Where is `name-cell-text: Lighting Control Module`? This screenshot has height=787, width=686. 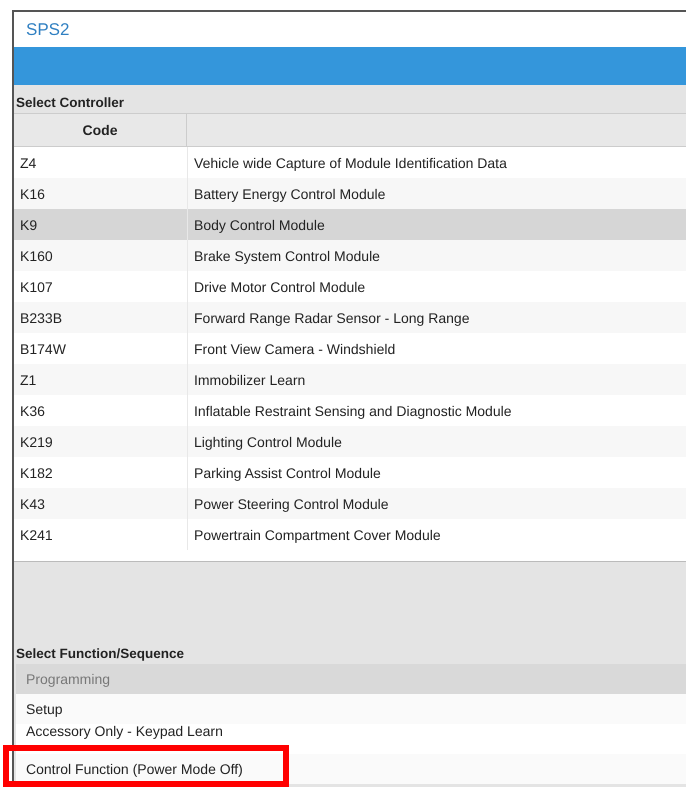 name-cell-text: Lighting Control Module is located at coordinates (267, 442).